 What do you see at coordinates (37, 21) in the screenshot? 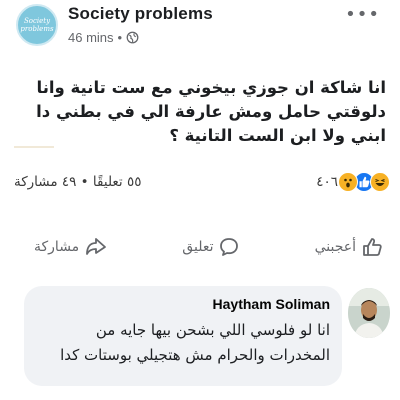
I see `avatar-text-line1: Society` at bounding box center [37, 21].